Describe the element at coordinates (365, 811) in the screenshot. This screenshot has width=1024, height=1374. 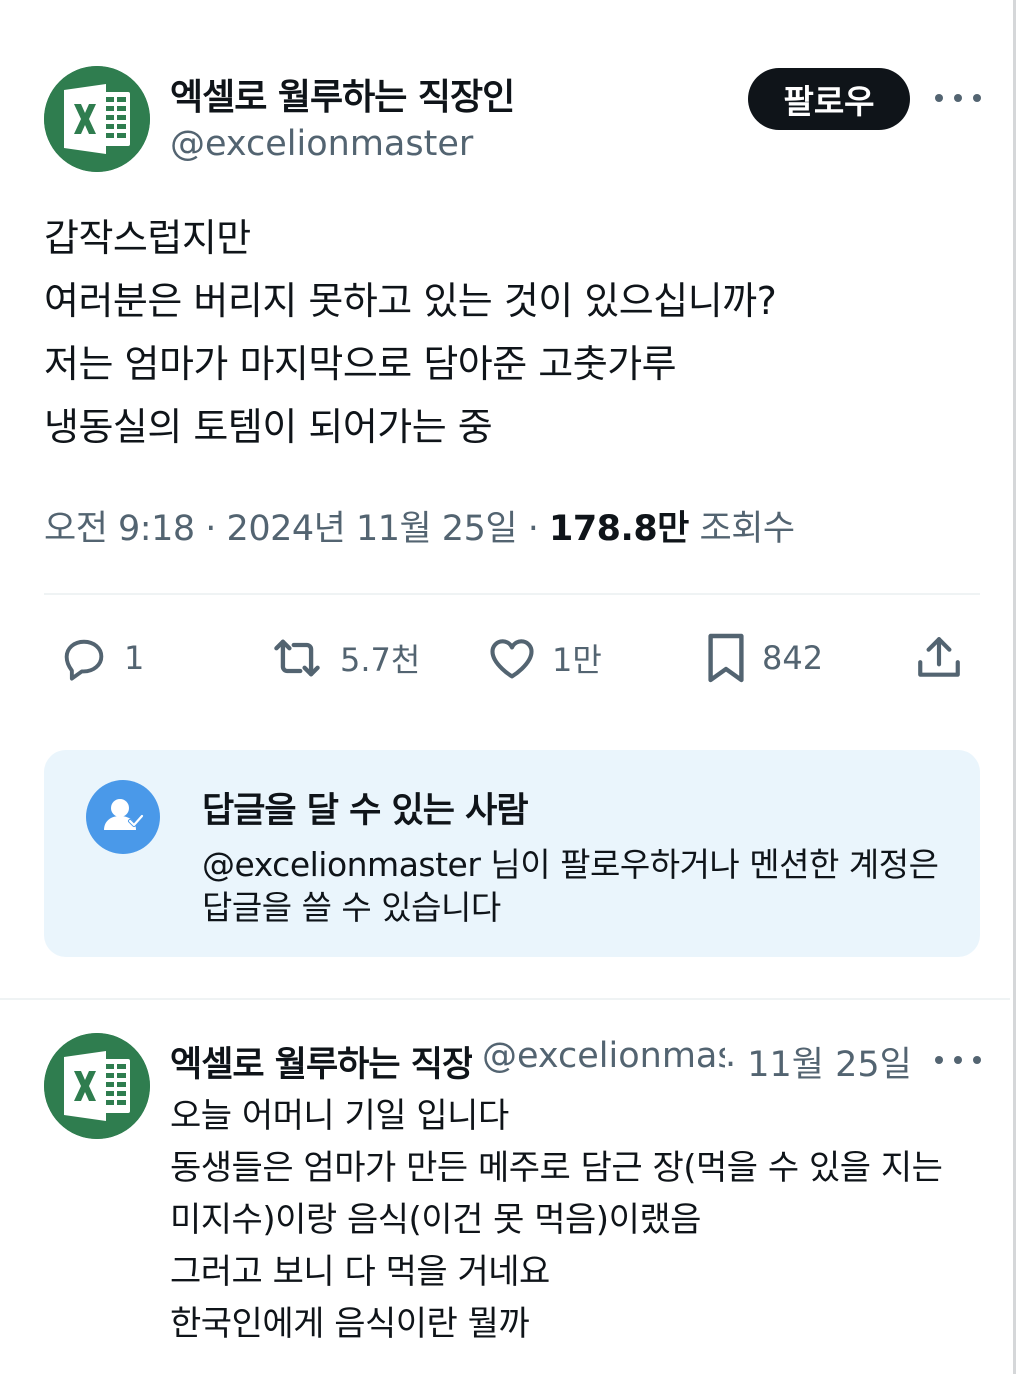
I see `reply-restriction-title: 답글을 달 수 있는 사람` at that location.